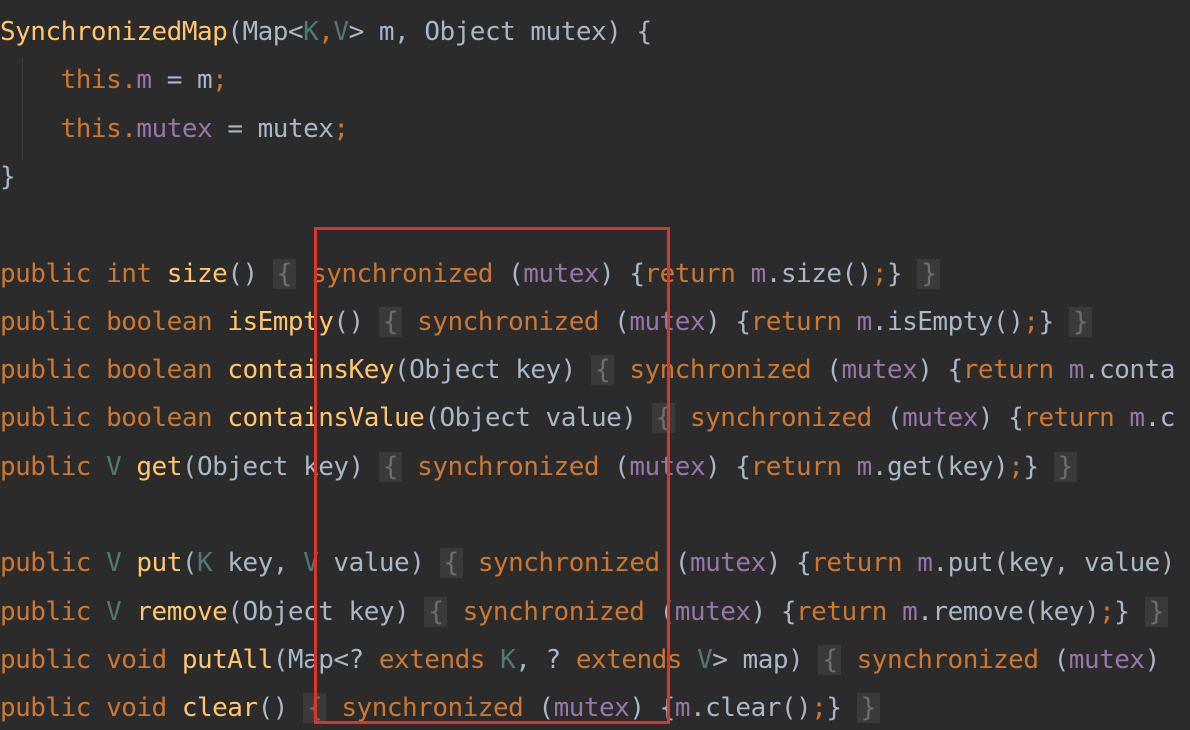  Describe the element at coordinates (227, 659) in the screenshot. I see `code-token: putAll` at that location.